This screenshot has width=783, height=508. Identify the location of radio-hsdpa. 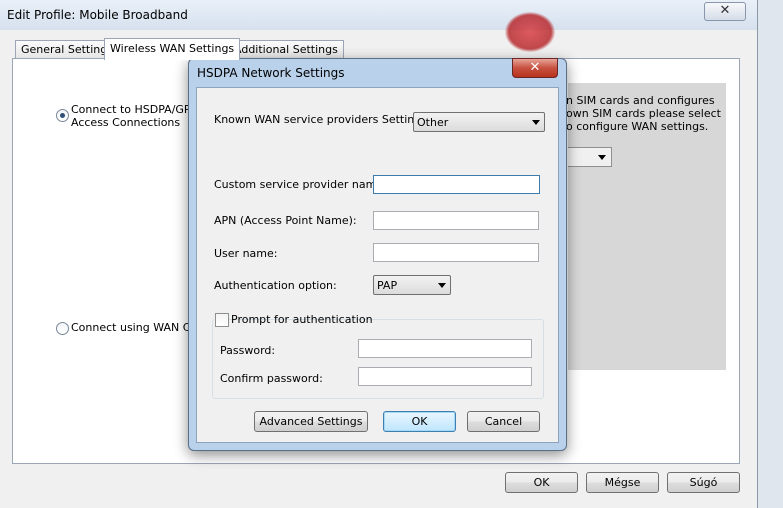
(62, 115).